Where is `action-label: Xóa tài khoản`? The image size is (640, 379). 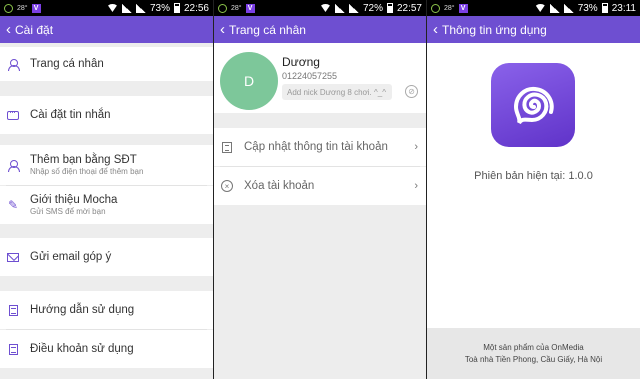 action-label: Xóa tài khoản is located at coordinates (279, 186).